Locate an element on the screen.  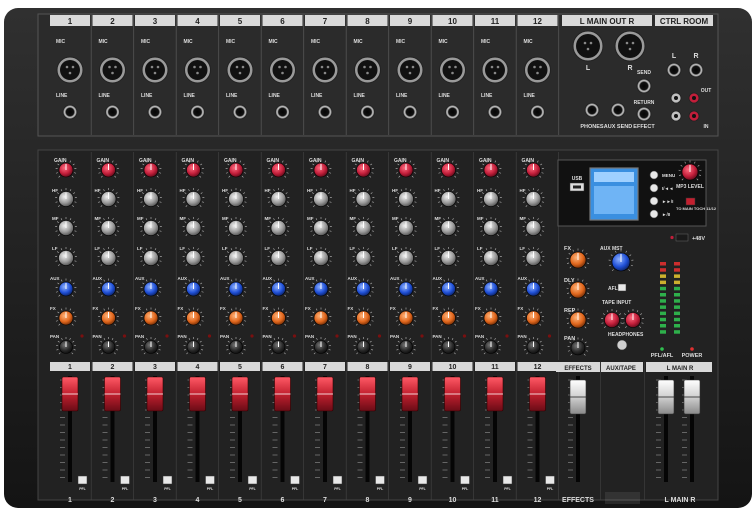
channel-number-fader: 7 is located at coordinates (325, 367).